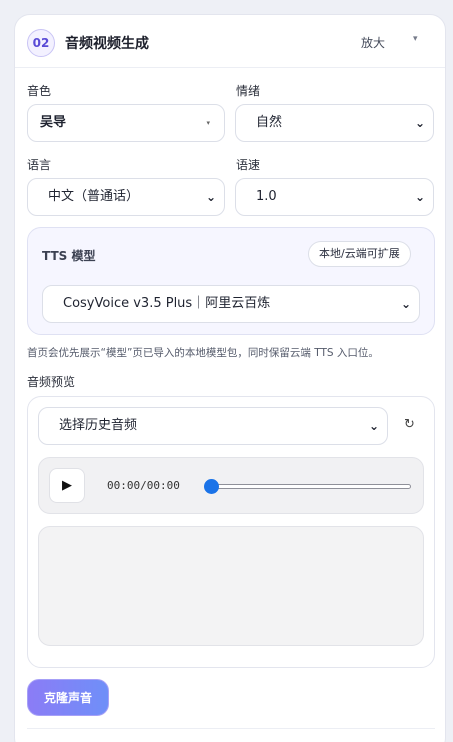 This screenshot has width=453, height=742. Describe the element at coordinates (231, 586) in the screenshot. I see `waveform-area` at that location.